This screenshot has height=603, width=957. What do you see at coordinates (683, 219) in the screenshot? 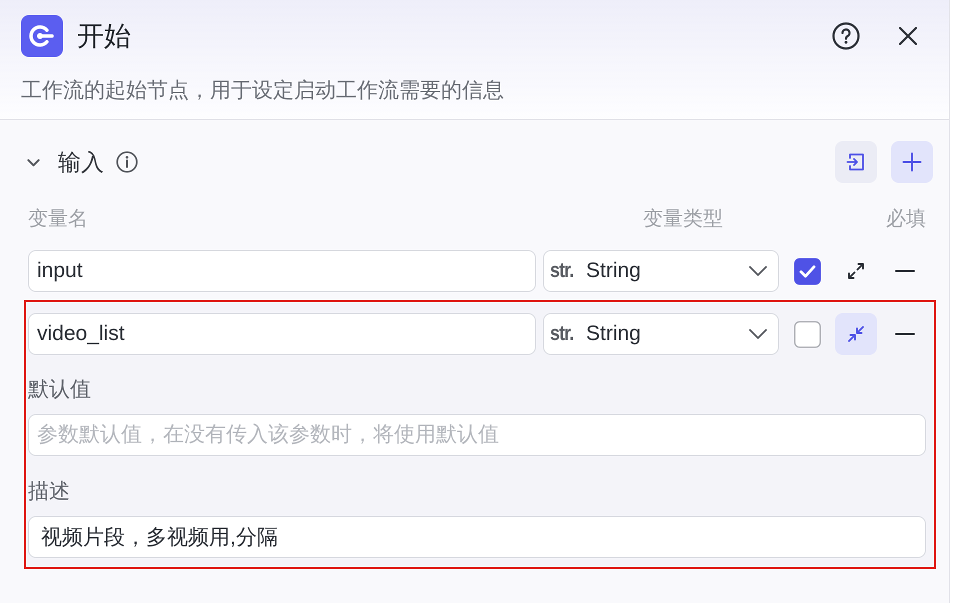
I see `column-header: 变量类型` at bounding box center [683, 219].